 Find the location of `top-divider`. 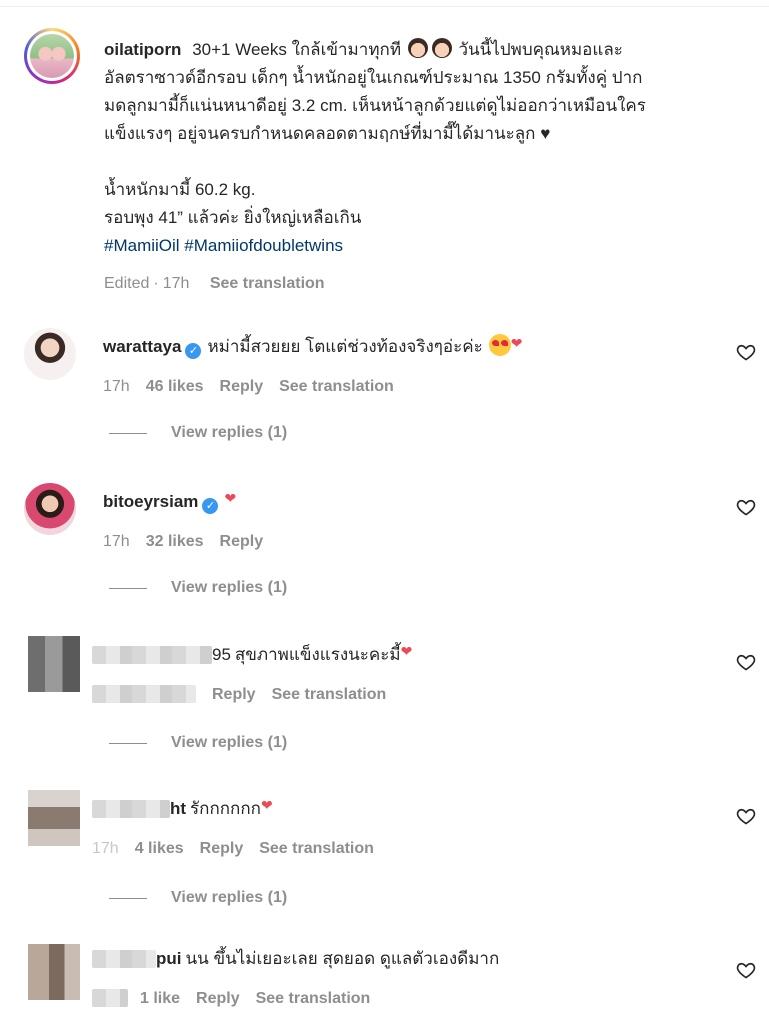

top-divider is located at coordinates (384, 6).